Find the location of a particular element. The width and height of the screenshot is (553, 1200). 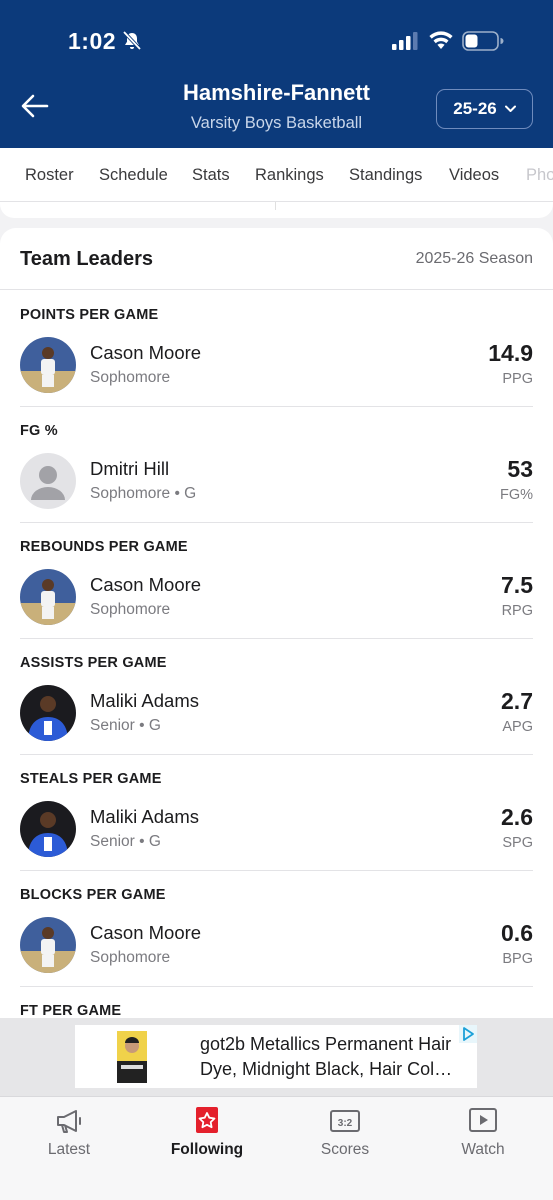

nav-watch-label: Watch is located at coordinates (483, 1149).